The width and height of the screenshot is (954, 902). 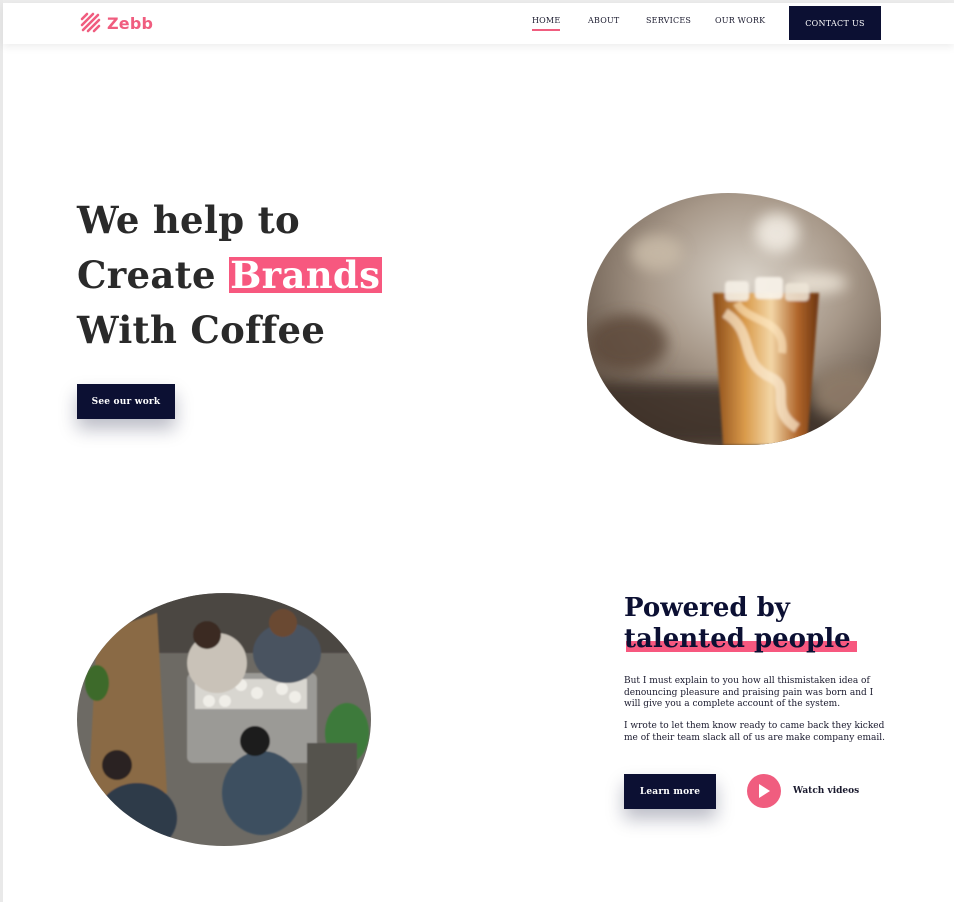 I want to click on iced-coffee-photo, so click(x=734, y=319).